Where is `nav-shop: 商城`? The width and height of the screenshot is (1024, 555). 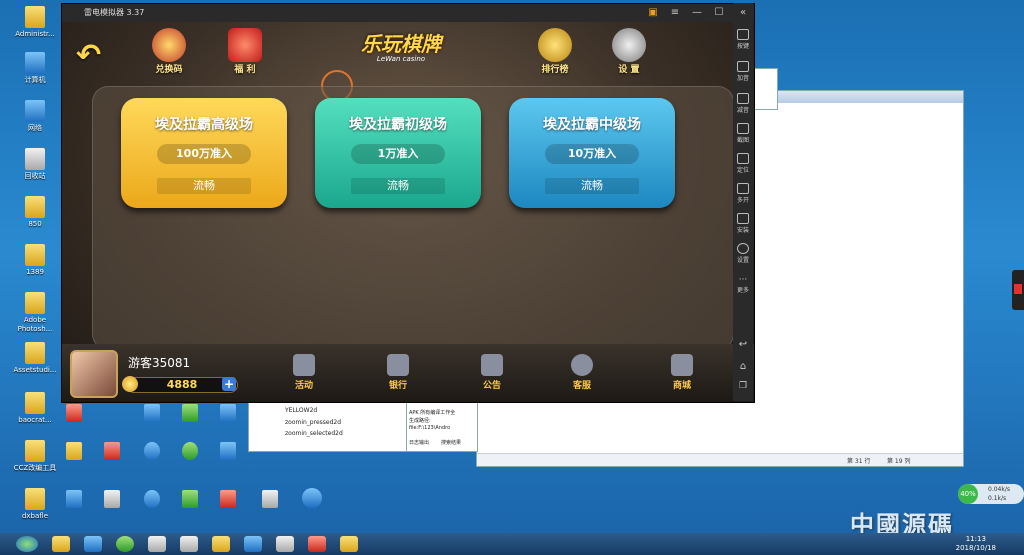
nav-shop: 商城 is located at coordinates (682, 372).